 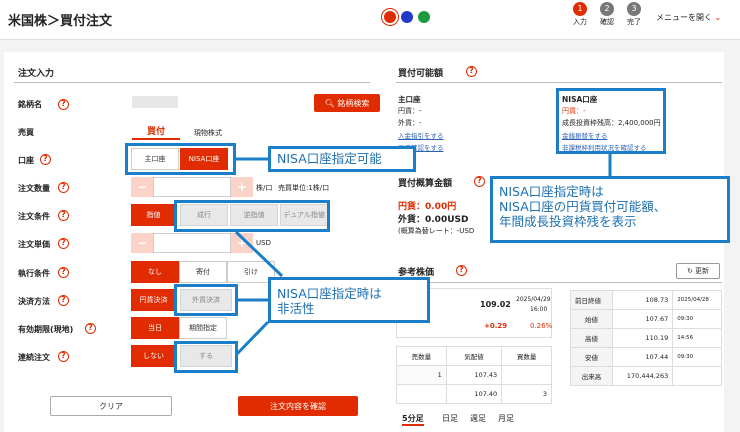 I want to click on callout-frame-cond, so click(x=252, y=216).